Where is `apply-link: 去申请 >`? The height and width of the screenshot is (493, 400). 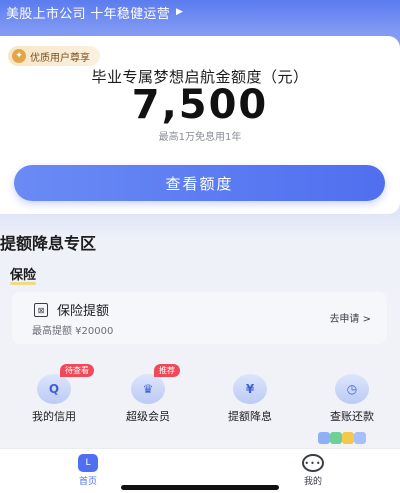
apply-link: 去申请 > is located at coordinates (350, 317).